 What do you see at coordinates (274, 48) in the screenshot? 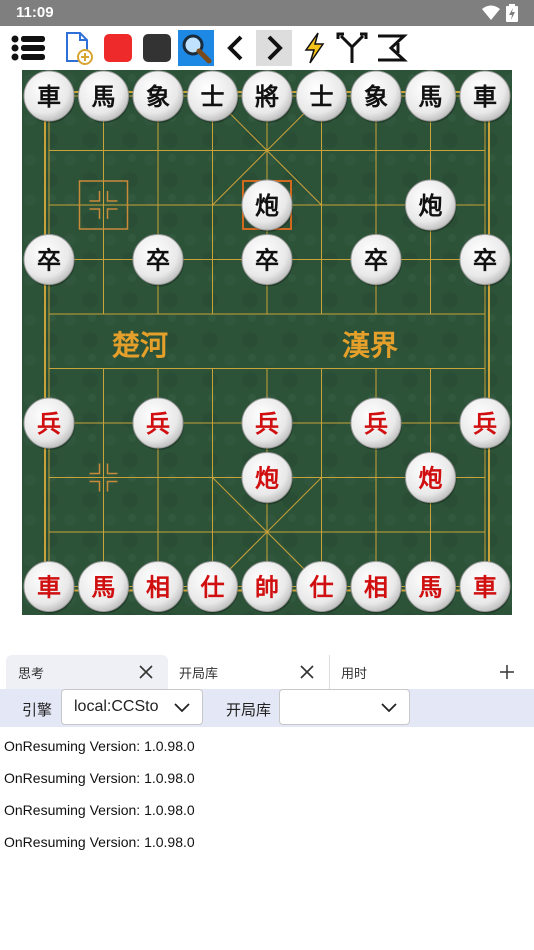
I see `forward-icon` at bounding box center [274, 48].